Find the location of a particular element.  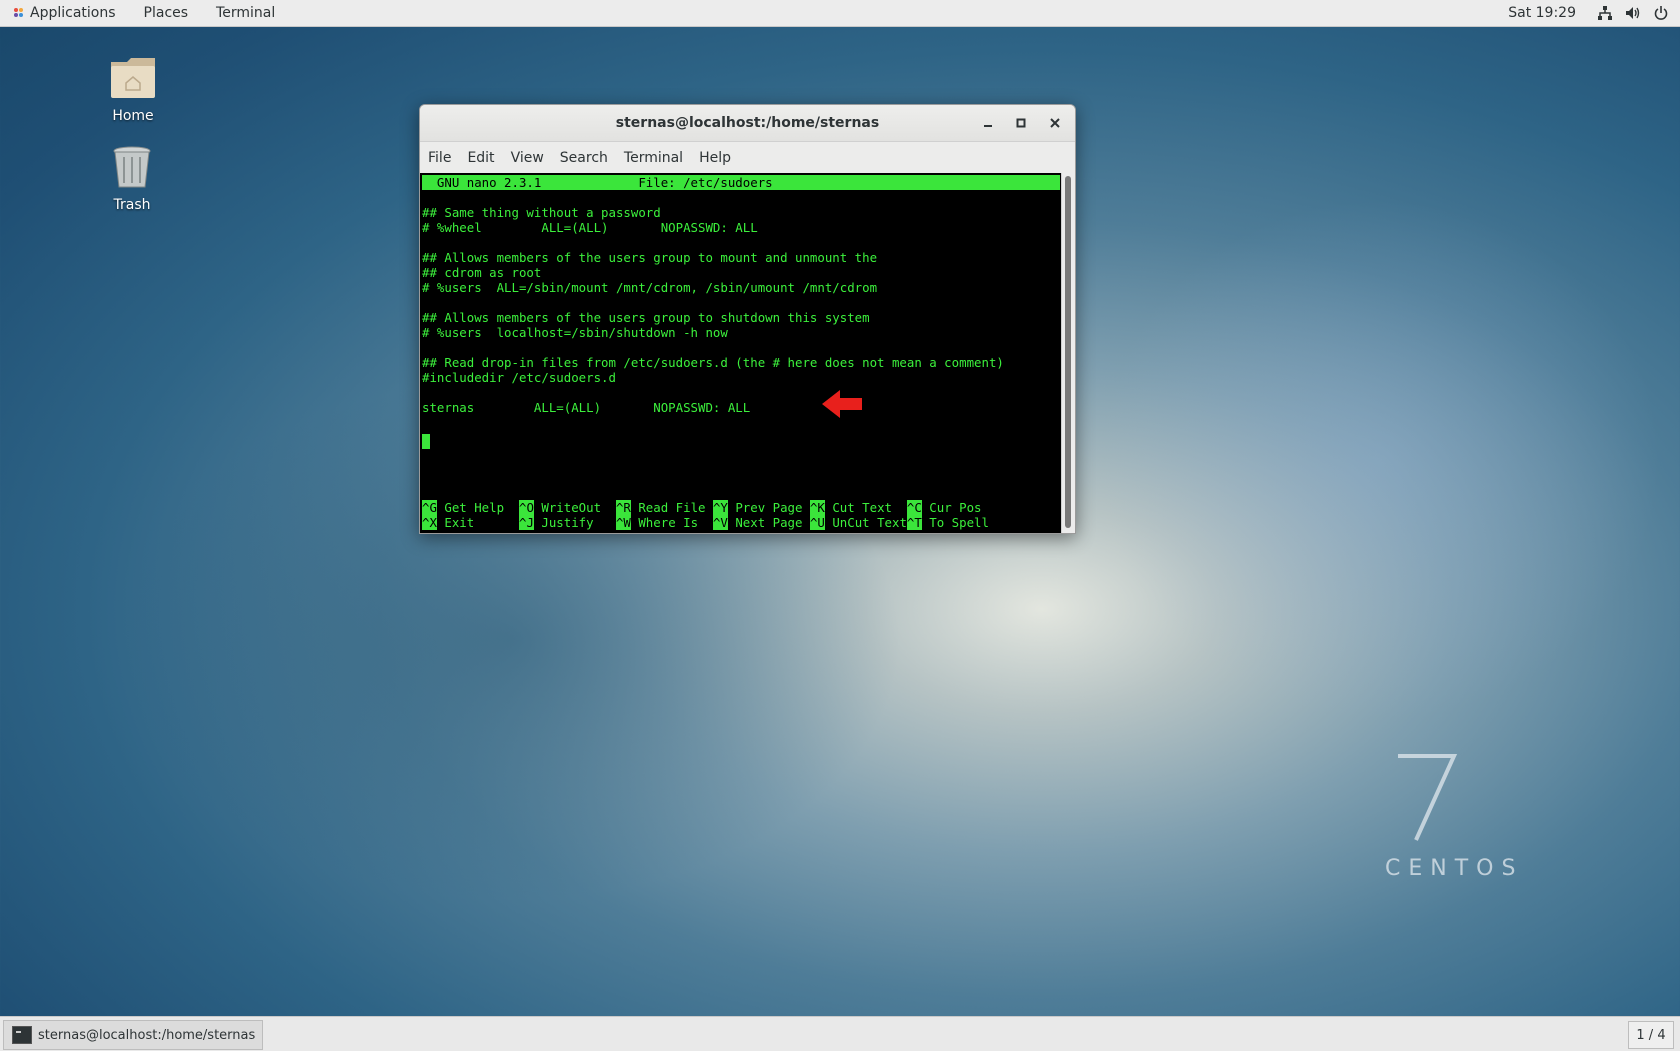

shortcut-key: ^C is located at coordinates (914, 507).